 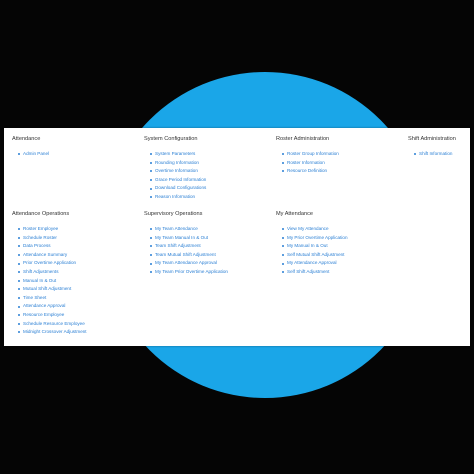 I want to click on menu-link-resource-definition: Resource Definition, so click(x=307, y=171).